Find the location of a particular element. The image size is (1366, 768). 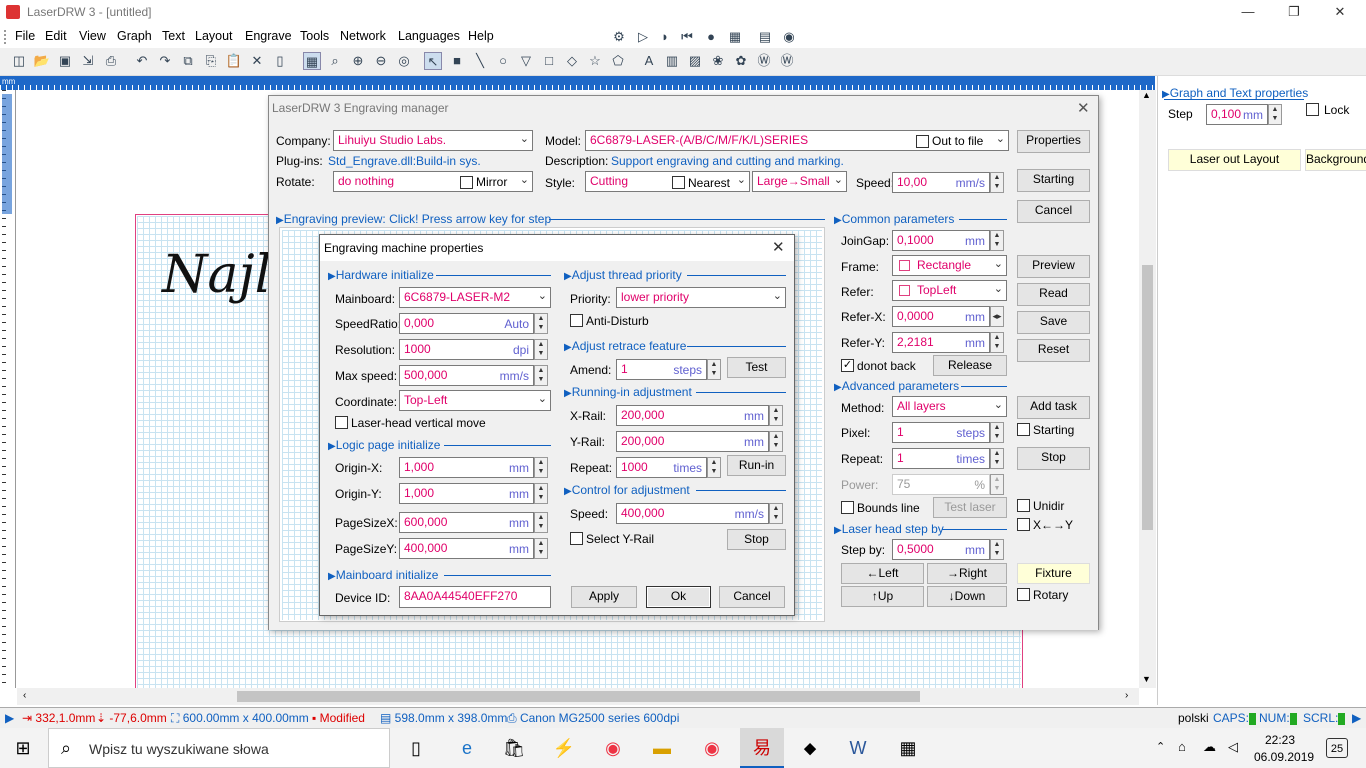

resolution-input: 1000 dpi is located at coordinates (466, 349).